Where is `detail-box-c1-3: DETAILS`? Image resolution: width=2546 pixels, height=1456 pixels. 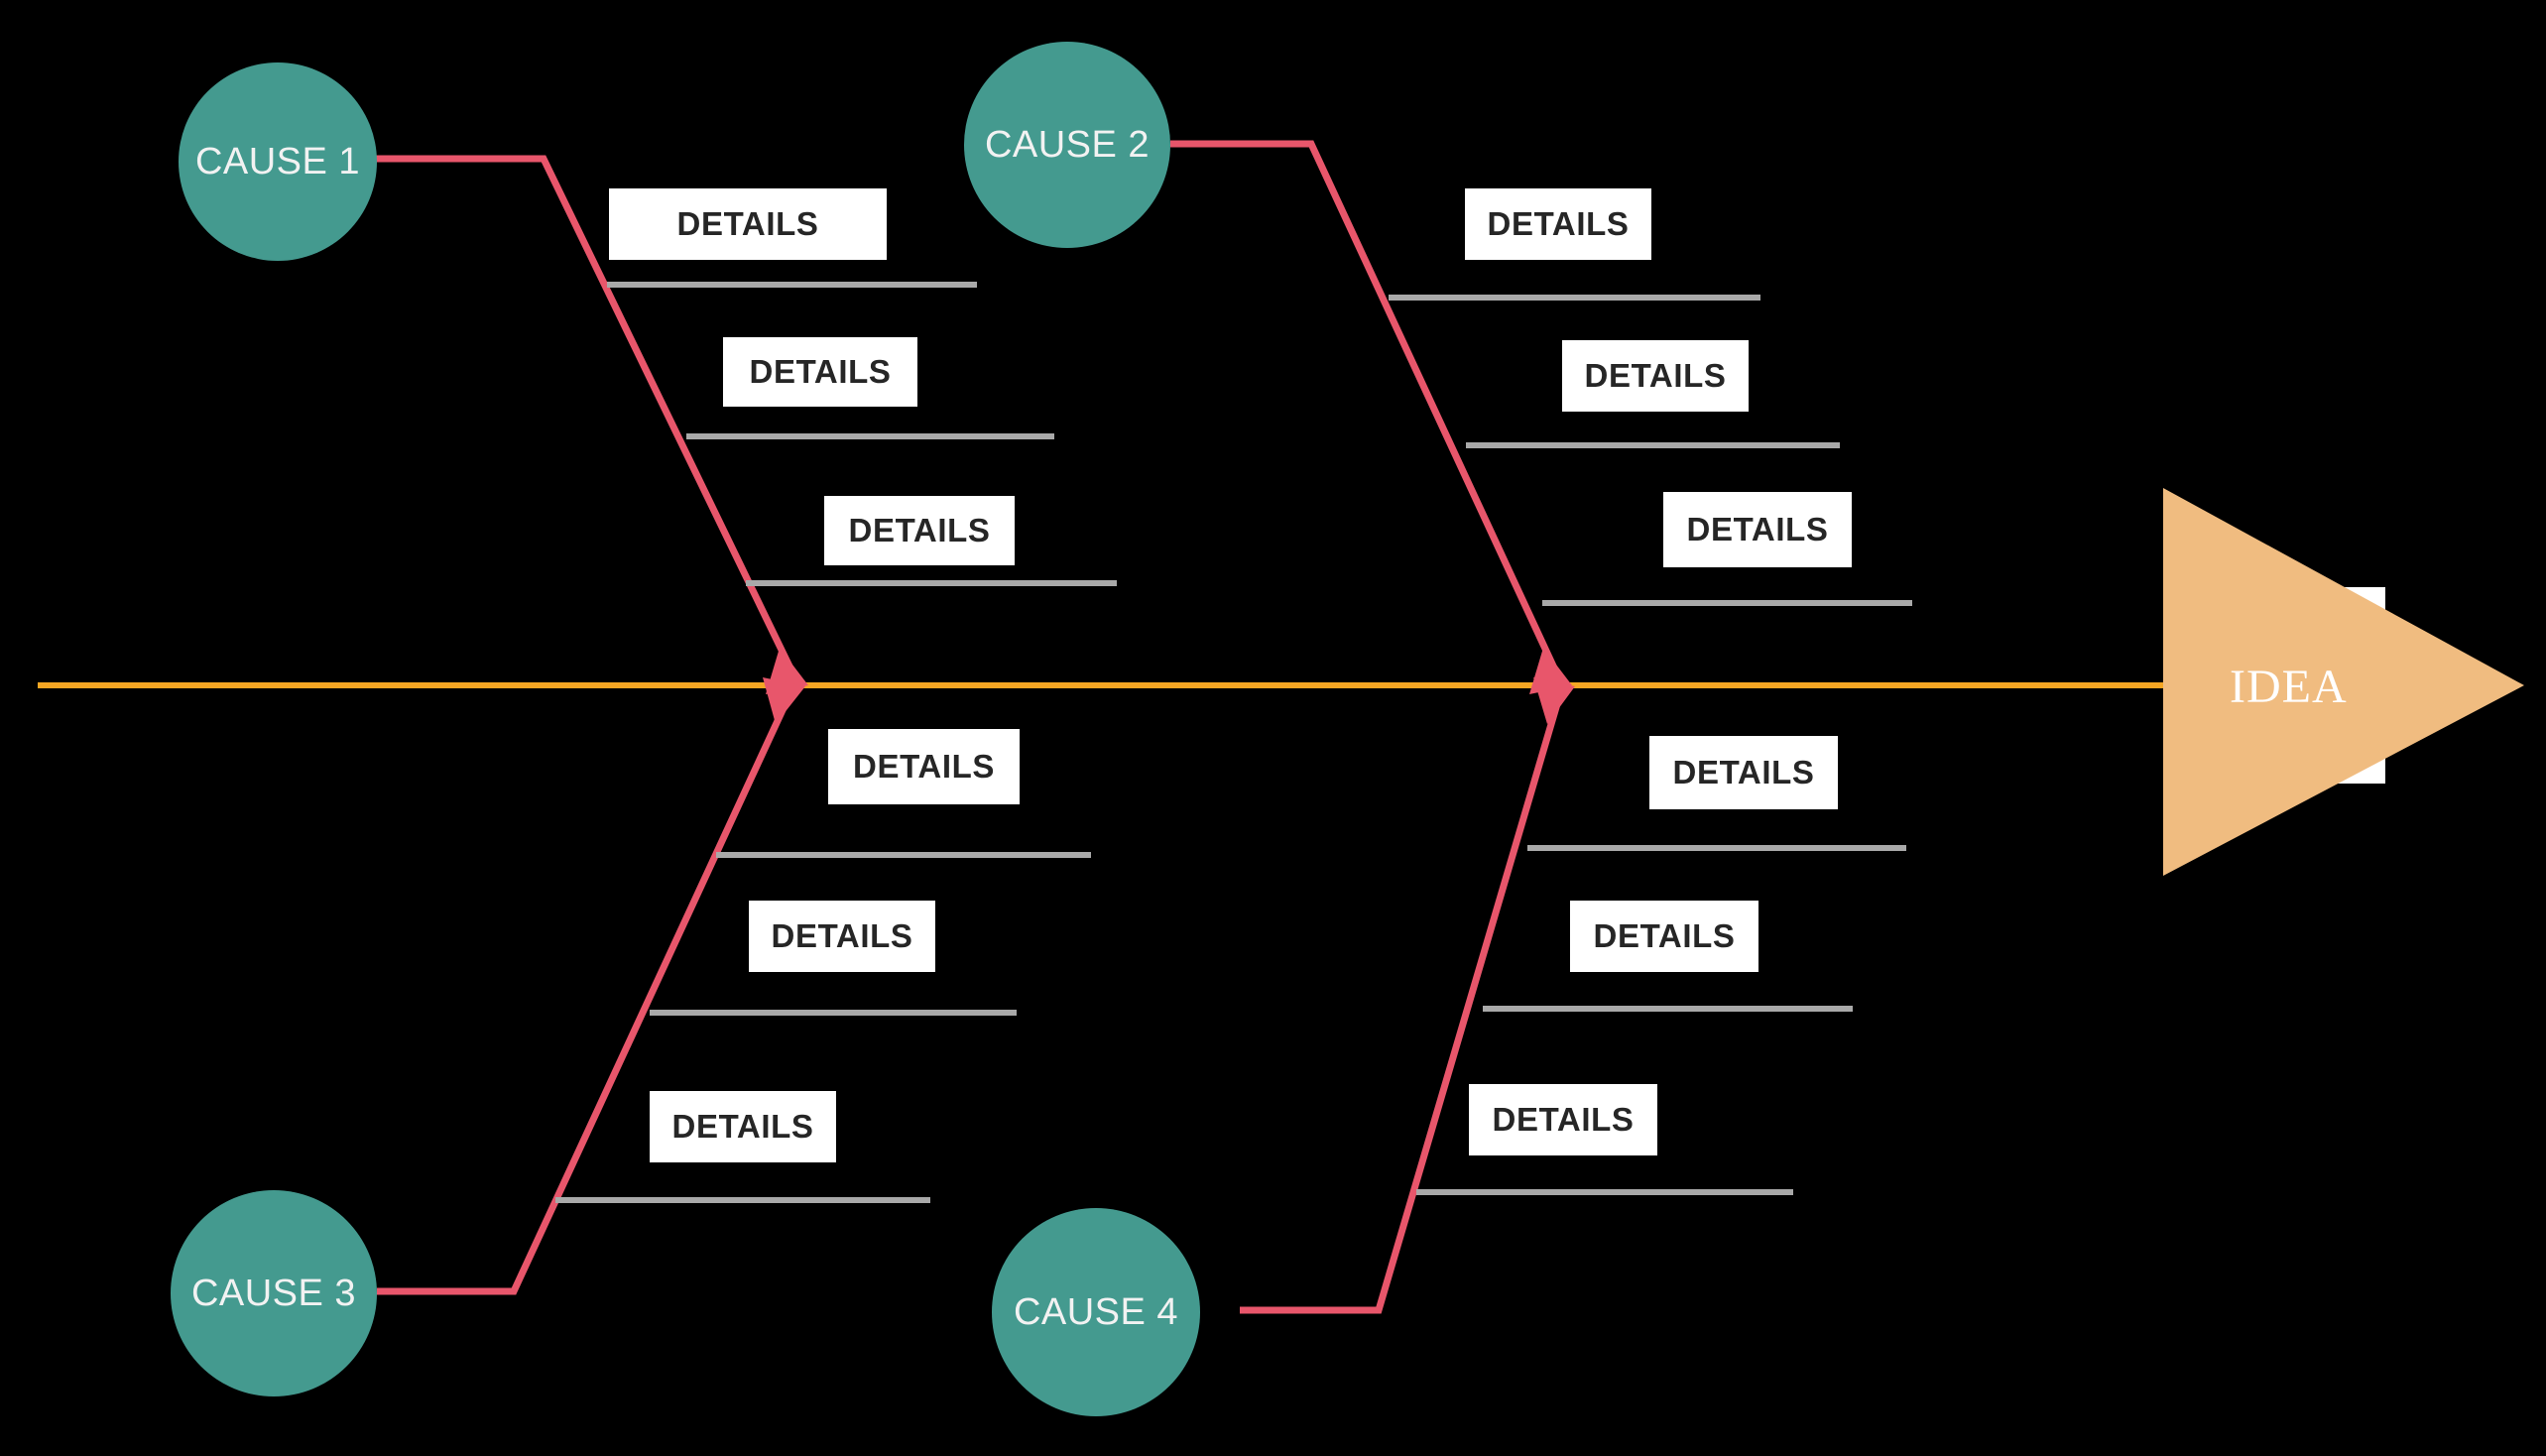
detail-box-c1-3: DETAILS is located at coordinates (919, 530).